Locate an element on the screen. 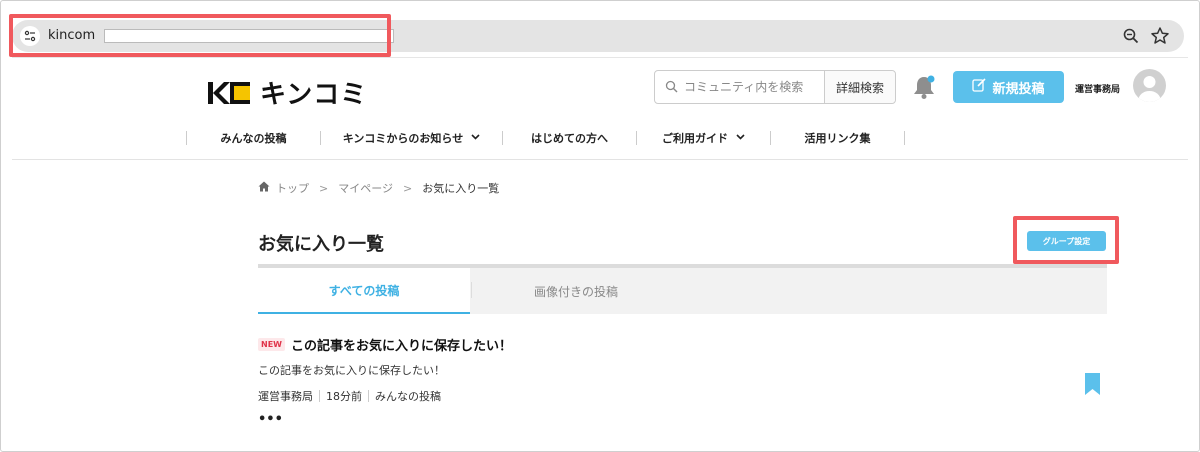 The height and width of the screenshot is (452, 1200). user-name: 運営事務局 is located at coordinates (1097, 88).